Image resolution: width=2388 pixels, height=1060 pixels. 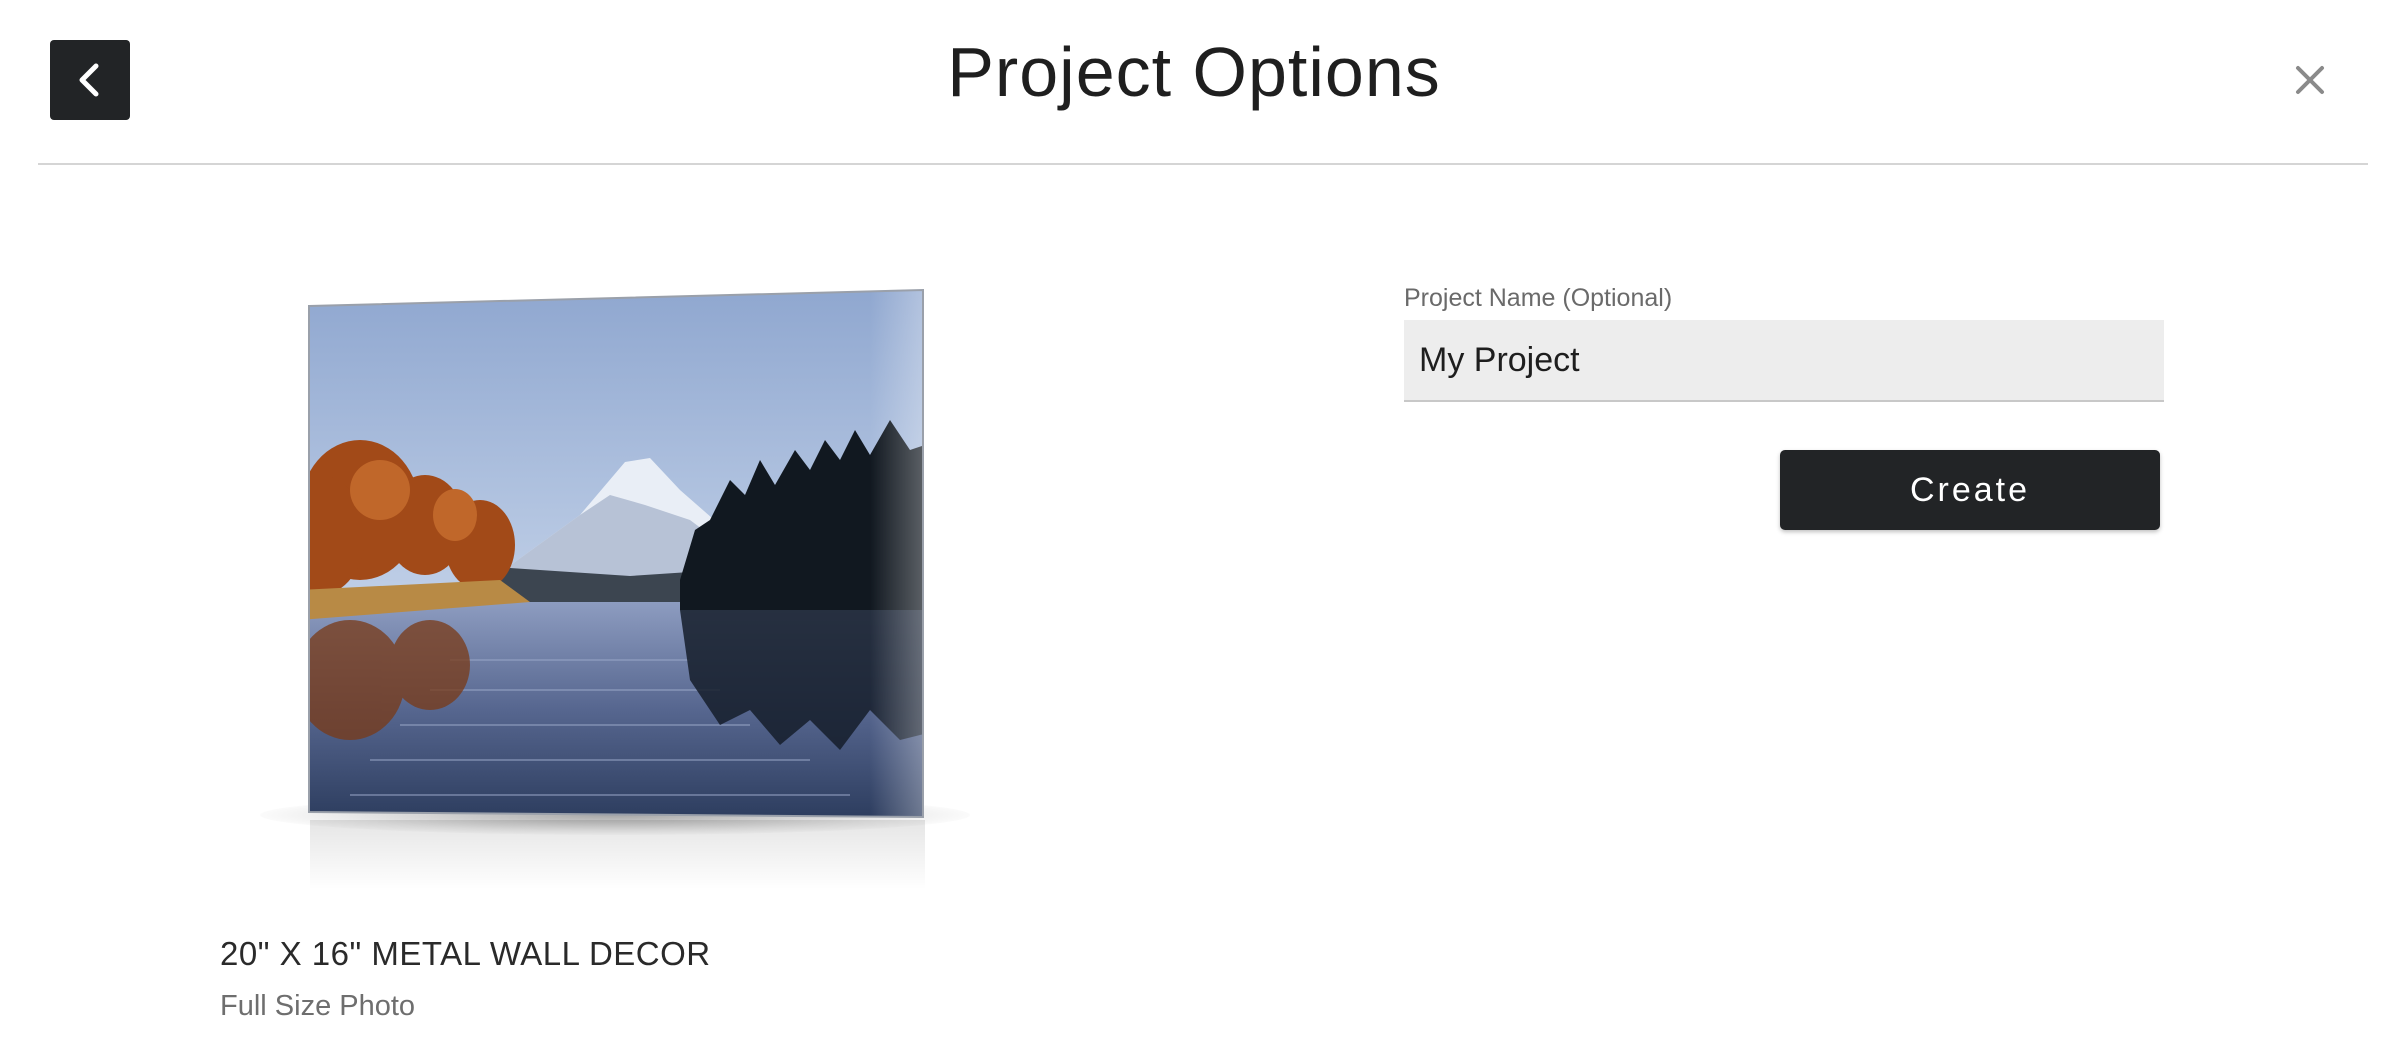 I want to click on product-subtitle: Full Size Photo, so click(x=318, y=1006).